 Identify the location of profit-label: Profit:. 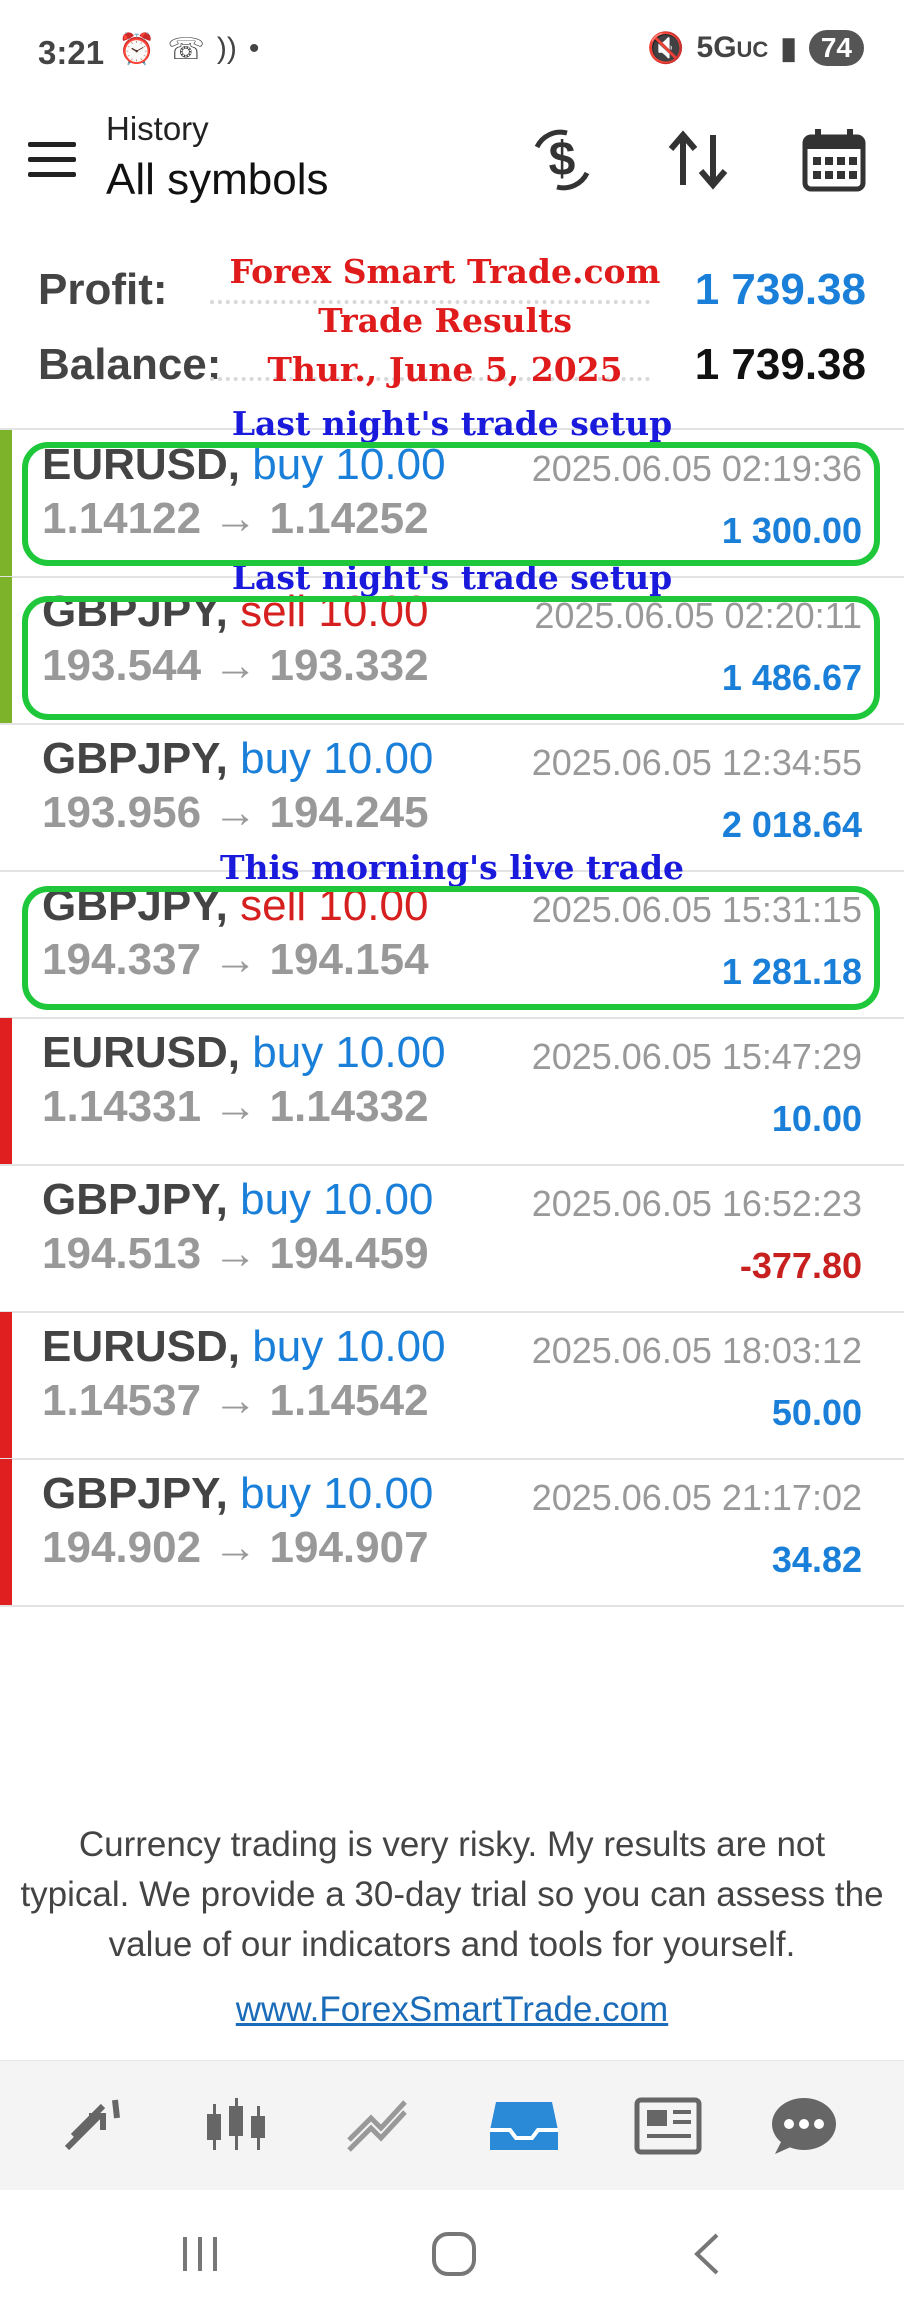
(103, 289).